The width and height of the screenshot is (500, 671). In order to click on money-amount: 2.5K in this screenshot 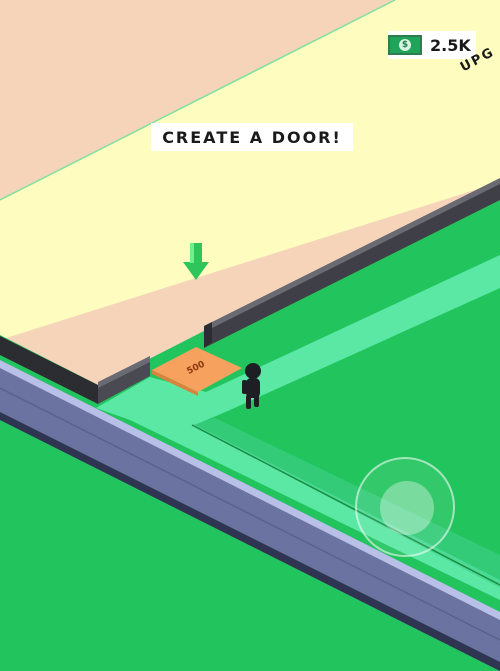, I will do `click(450, 45)`.